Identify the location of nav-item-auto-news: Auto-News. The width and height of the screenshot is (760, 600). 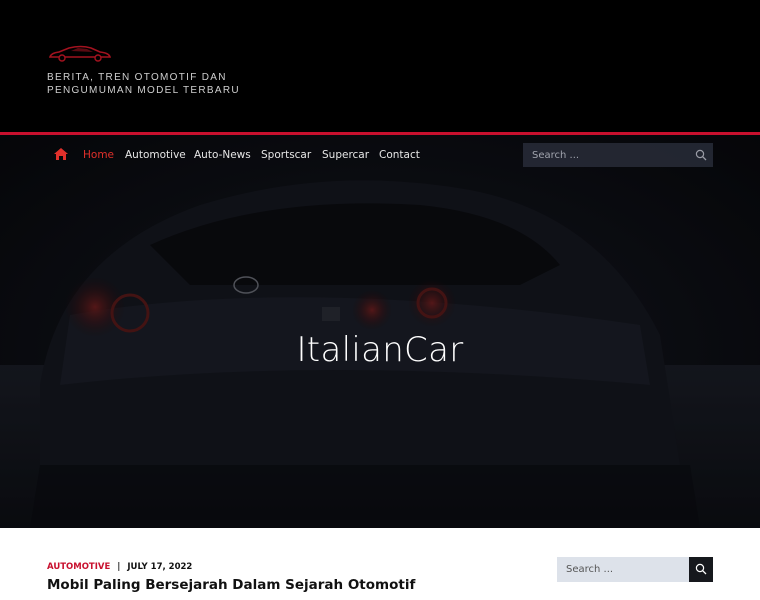
(222, 155).